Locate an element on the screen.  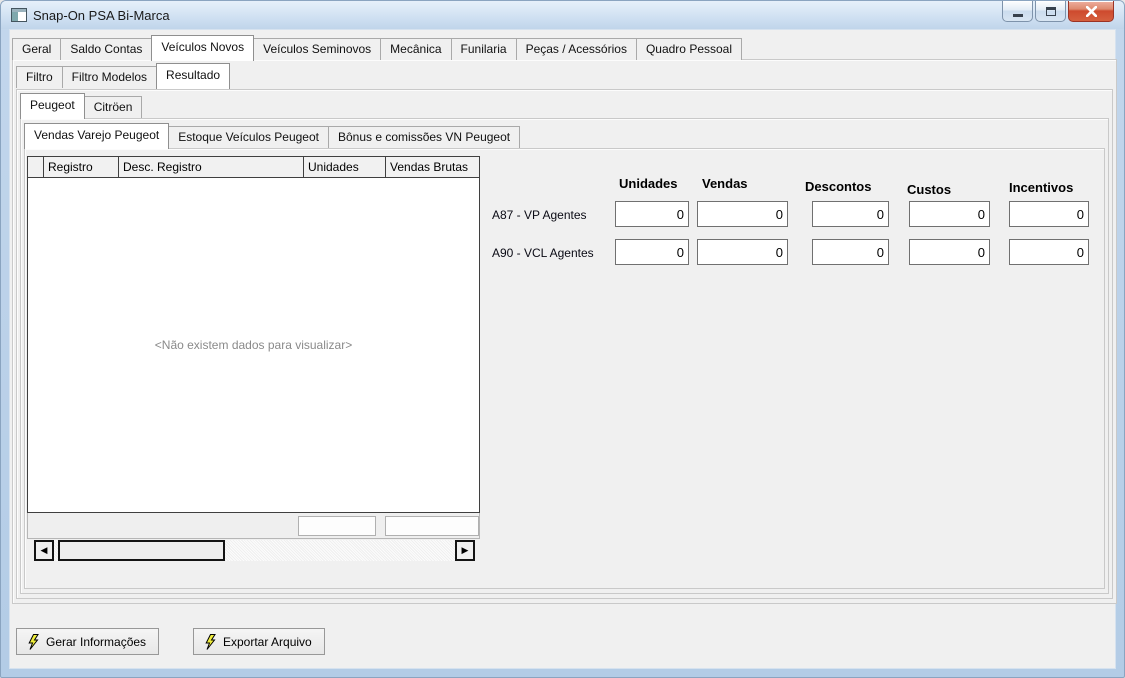
maximize-icon is located at coordinates (1050, 11).